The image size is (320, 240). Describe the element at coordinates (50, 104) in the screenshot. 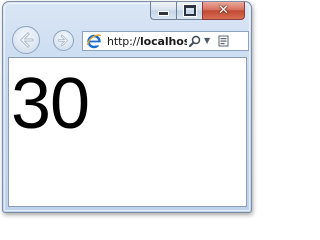

I see `page-number-text: 30` at that location.